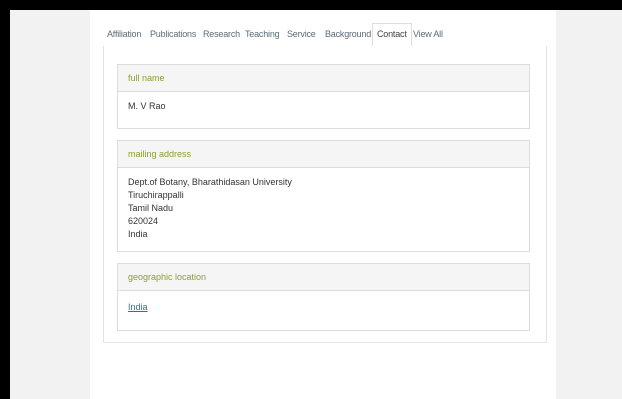 The width and height of the screenshot is (622, 399). What do you see at coordinates (262, 34) in the screenshot?
I see `tab-teaching: Teaching` at bounding box center [262, 34].